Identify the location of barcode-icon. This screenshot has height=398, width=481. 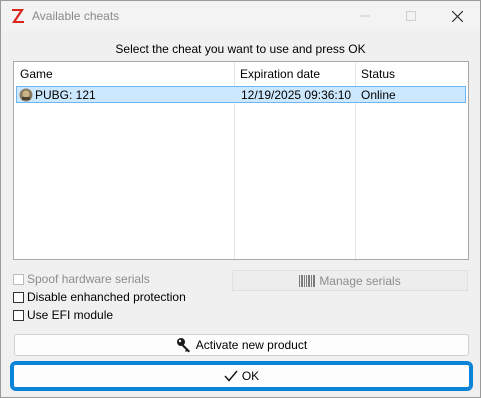
(307, 280).